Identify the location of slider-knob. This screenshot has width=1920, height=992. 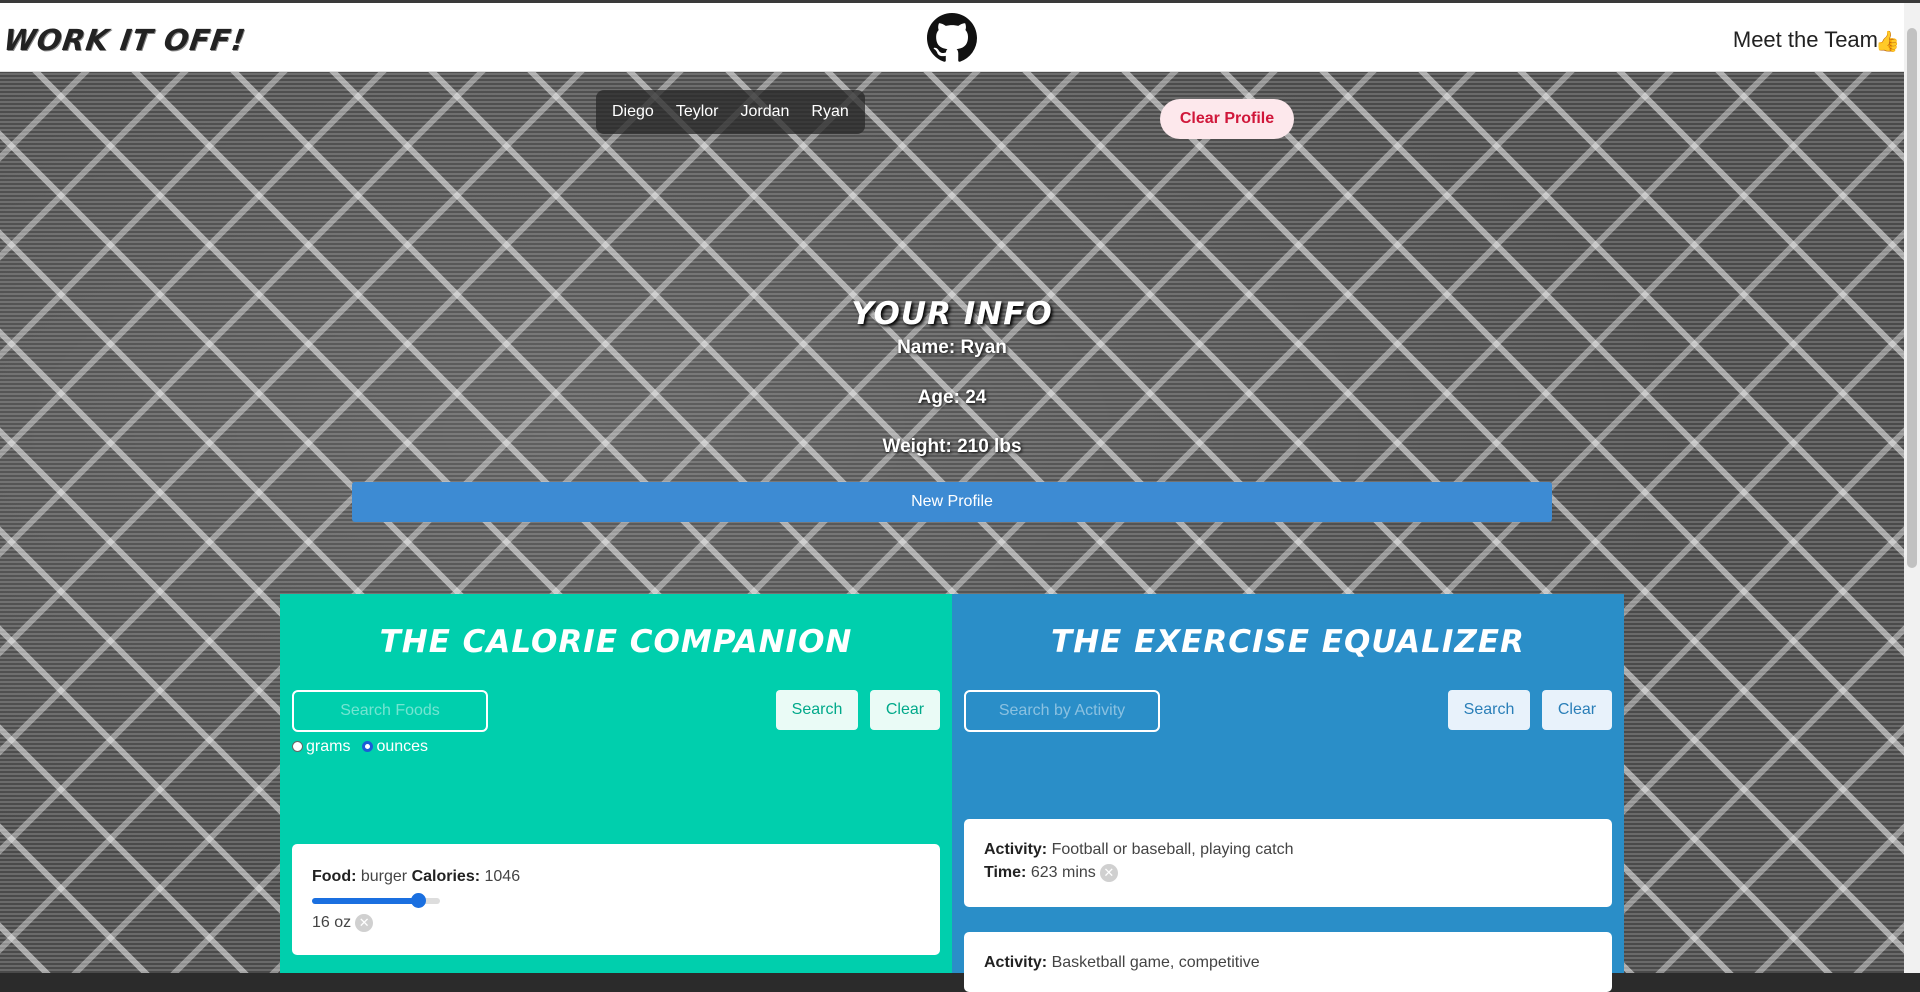
(418, 900).